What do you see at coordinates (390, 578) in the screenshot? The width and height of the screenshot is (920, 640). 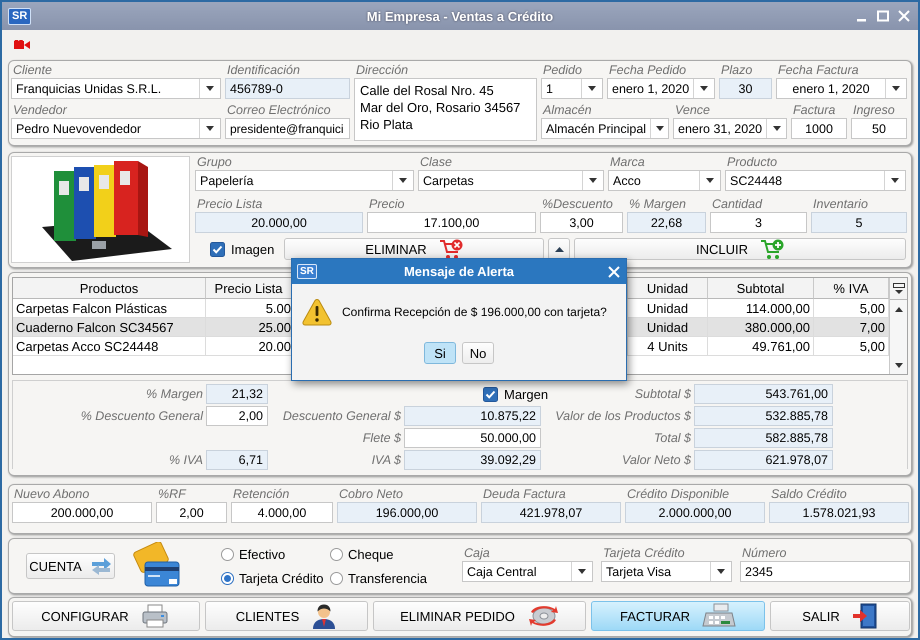 I see `radio-button: Transferencia` at bounding box center [390, 578].